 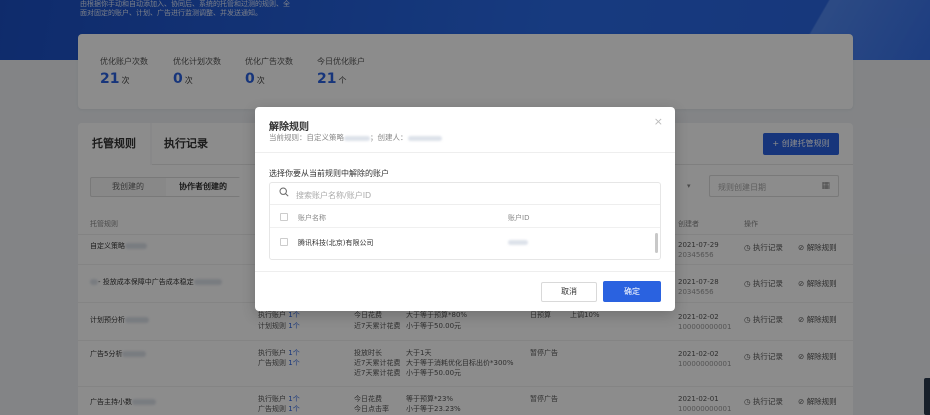 I want to click on account-checkbox, so click(x=284, y=242).